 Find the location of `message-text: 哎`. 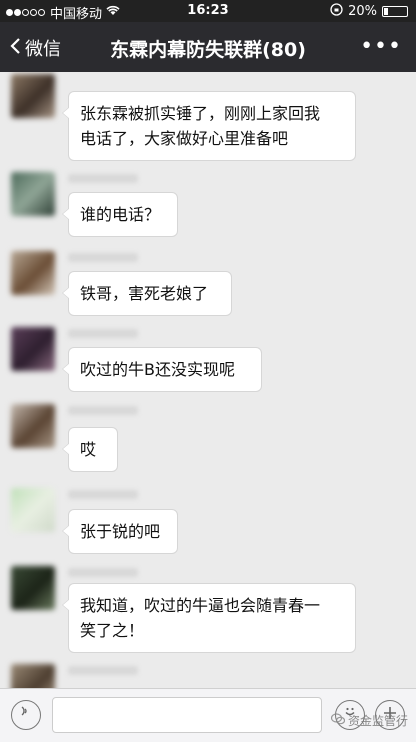

message-text: 哎 is located at coordinates (88, 449).